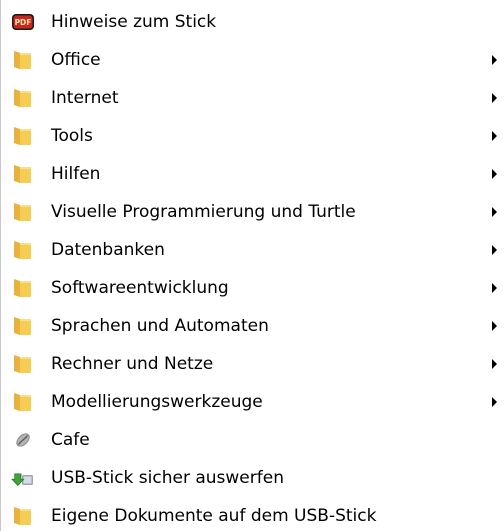 The image size is (504, 531). I want to click on menu-item-eigene-dokumente: Eigene Dokumente auf dem USB-Stick, so click(252, 514).